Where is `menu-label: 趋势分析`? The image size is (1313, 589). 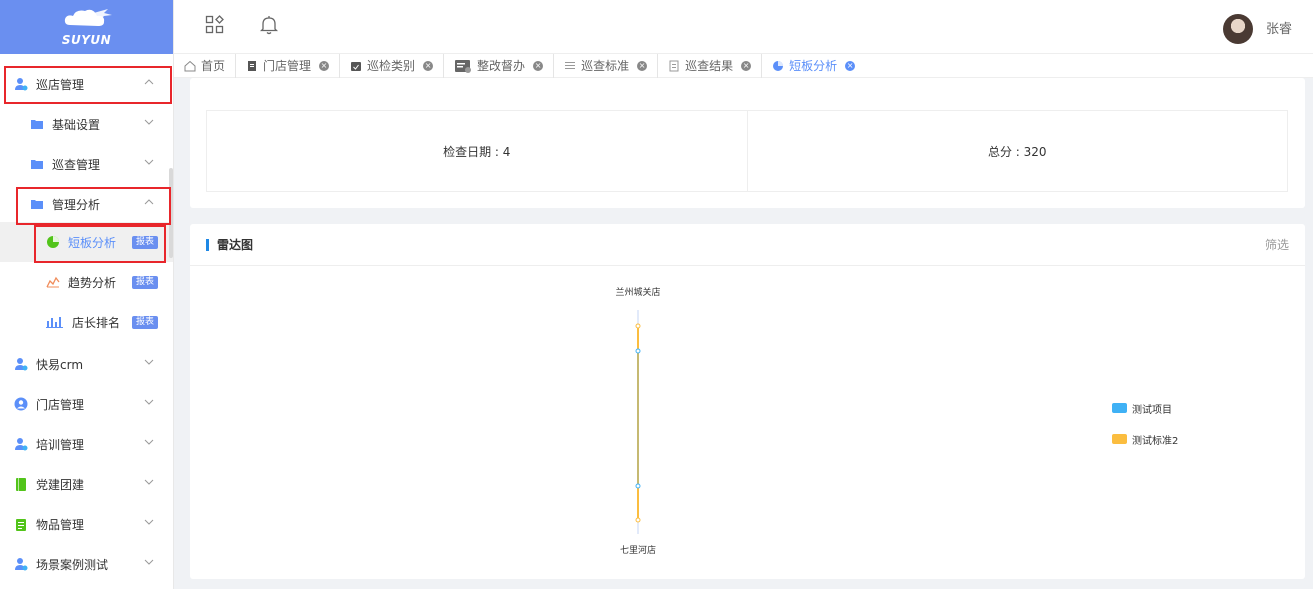
menu-label: 趋势分析 is located at coordinates (92, 282).